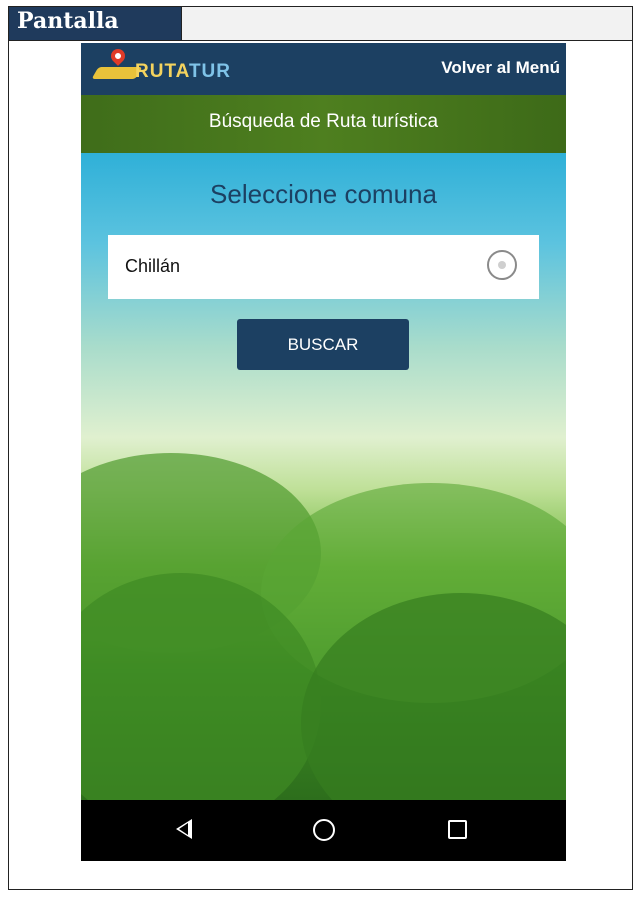 Image resolution: width=643 pixels, height=901 pixels. What do you see at coordinates (457, 829) in the screenshot?
I see `recent-square-icon` at bounding box center [457, 829].